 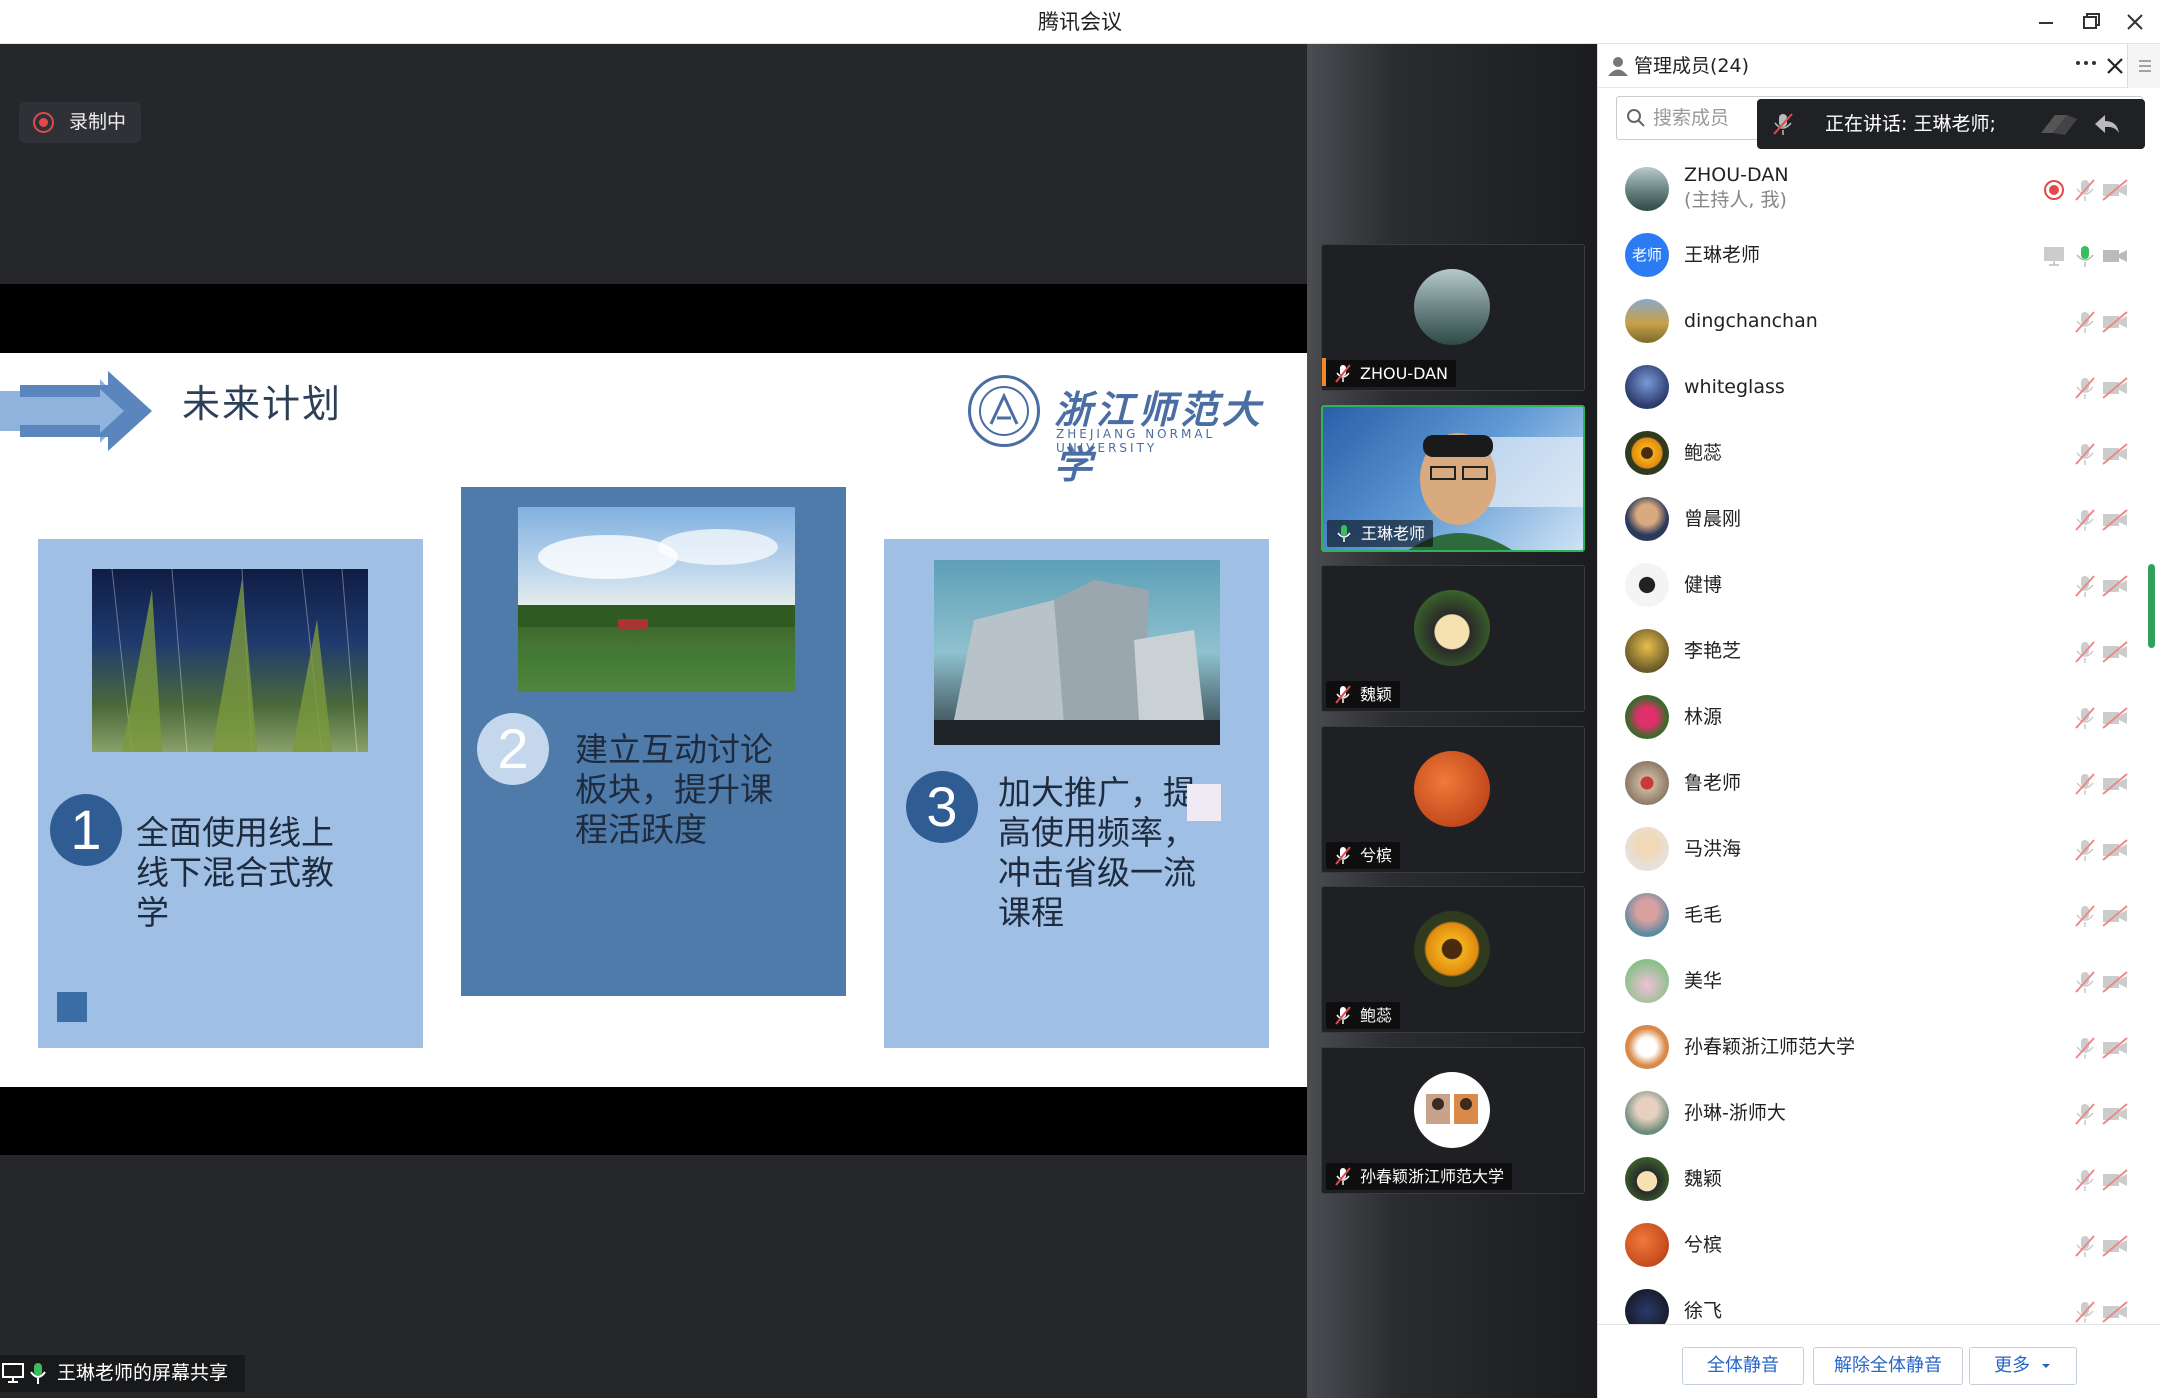 What do you see at coordinates (1879, 453) in the screenshot?
I see `member-row: 鲍蕊` at bounding box center [1879, 453].